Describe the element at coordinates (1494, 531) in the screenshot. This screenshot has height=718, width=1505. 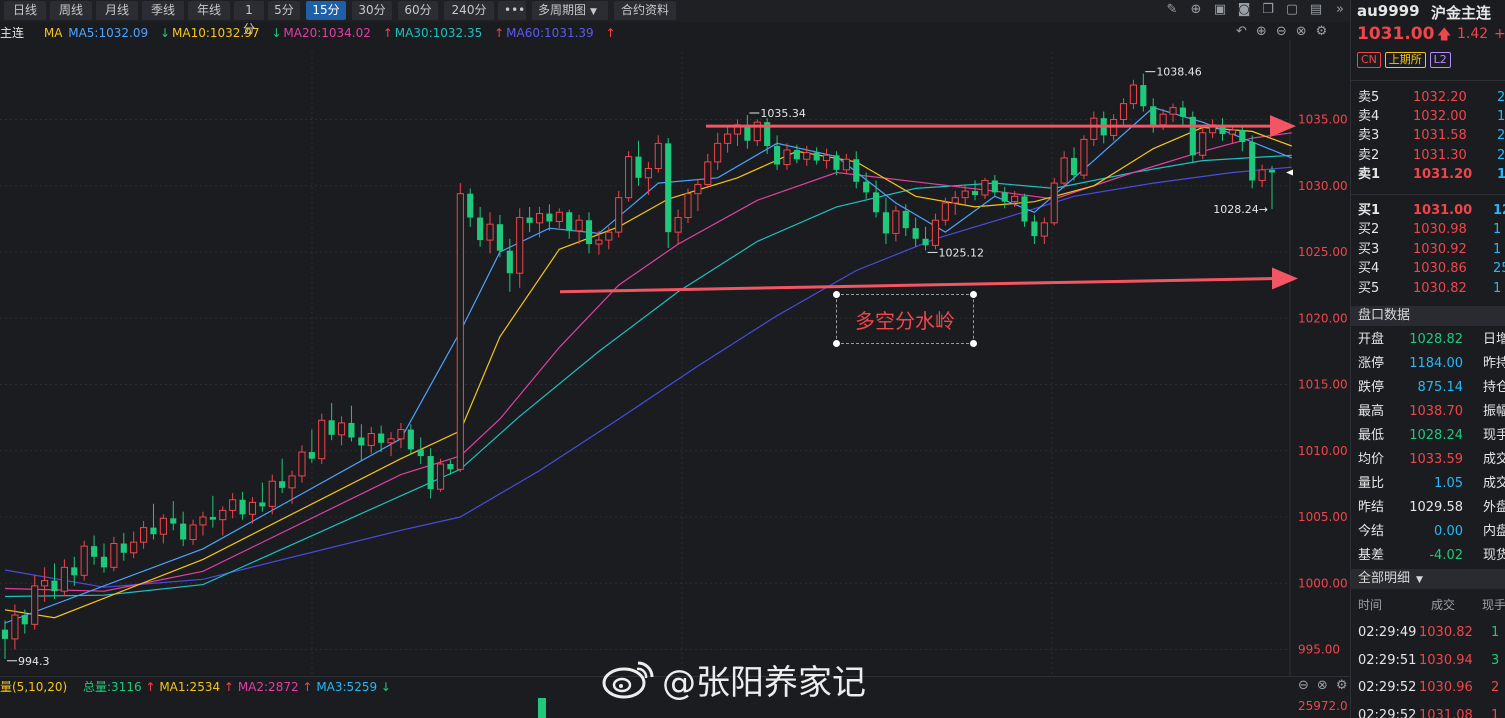
I see `market-right-label: 内盘` at that location.